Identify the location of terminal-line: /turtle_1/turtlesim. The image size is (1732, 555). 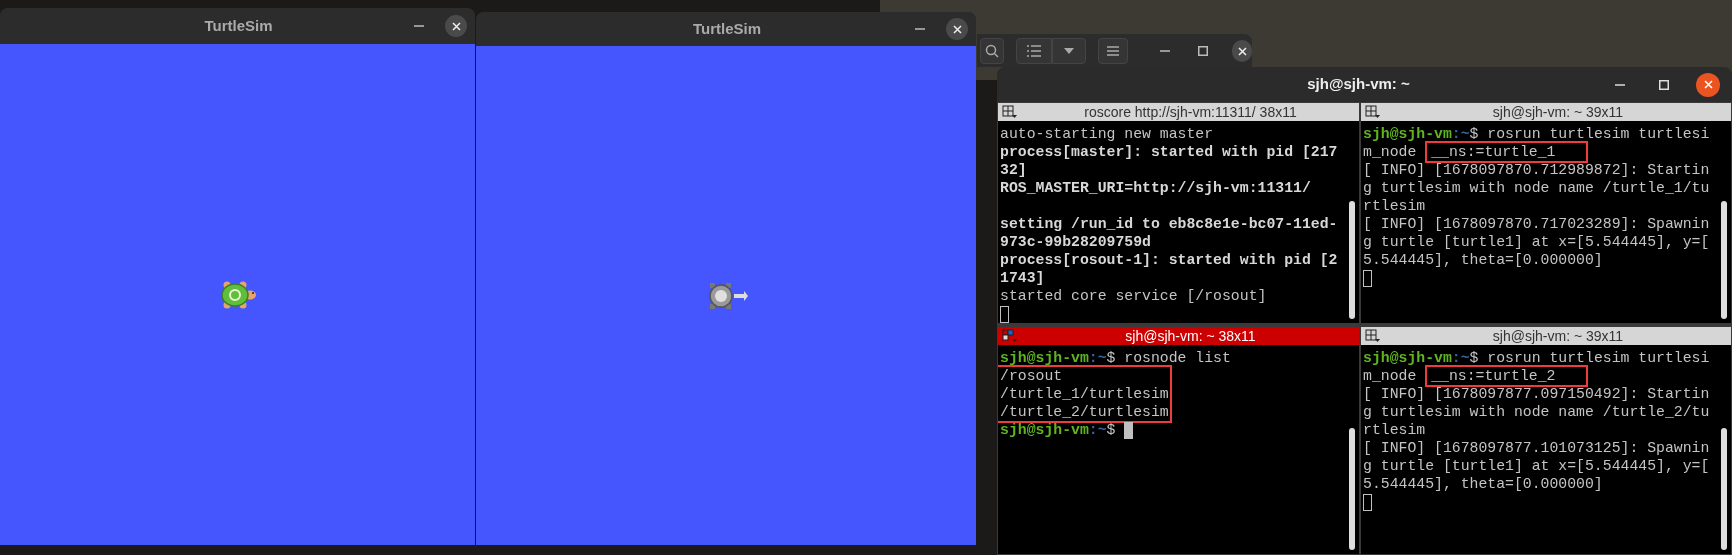
(1085, 394).